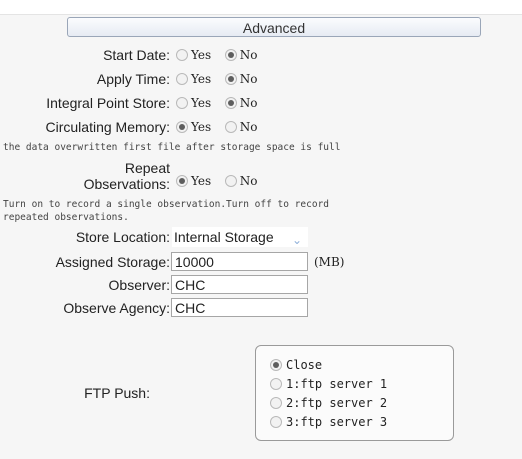  I want to click on start-date-no-label: No, so click(248, 55).